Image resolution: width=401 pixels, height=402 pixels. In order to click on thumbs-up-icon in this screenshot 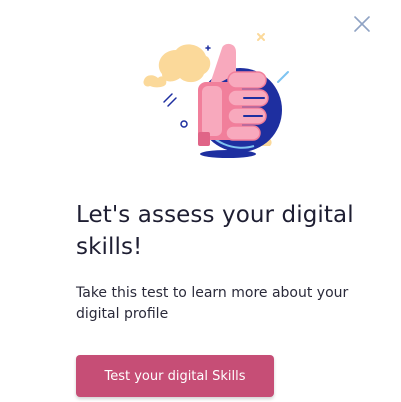, I will do `click(216, 95)`.